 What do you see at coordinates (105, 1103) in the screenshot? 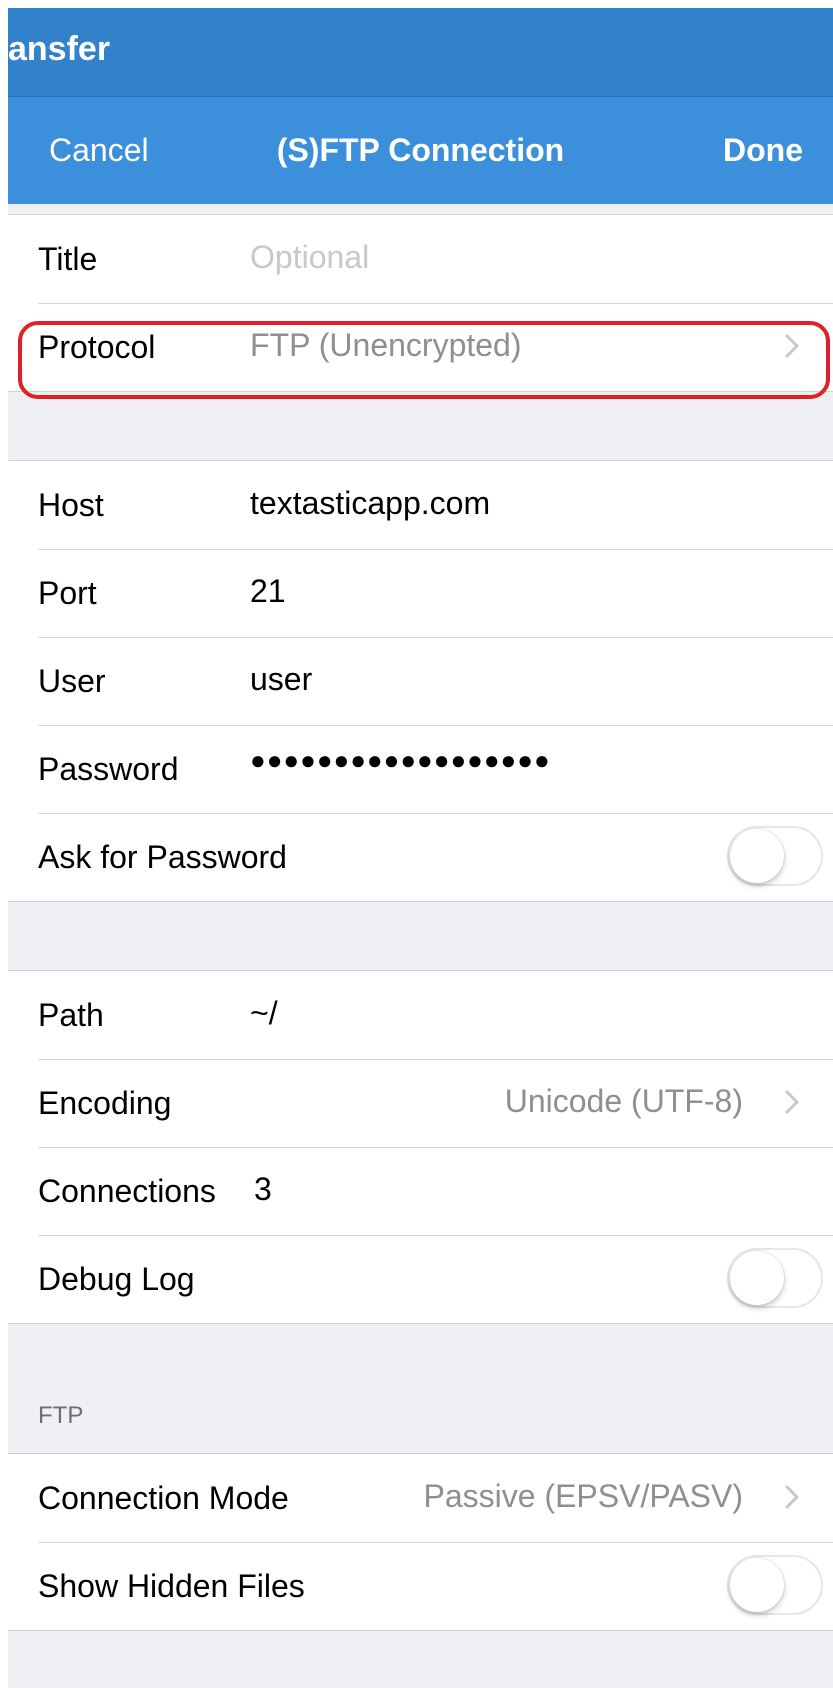
I see `encoding-label: Encoding` at bounding box center [105, 1103].